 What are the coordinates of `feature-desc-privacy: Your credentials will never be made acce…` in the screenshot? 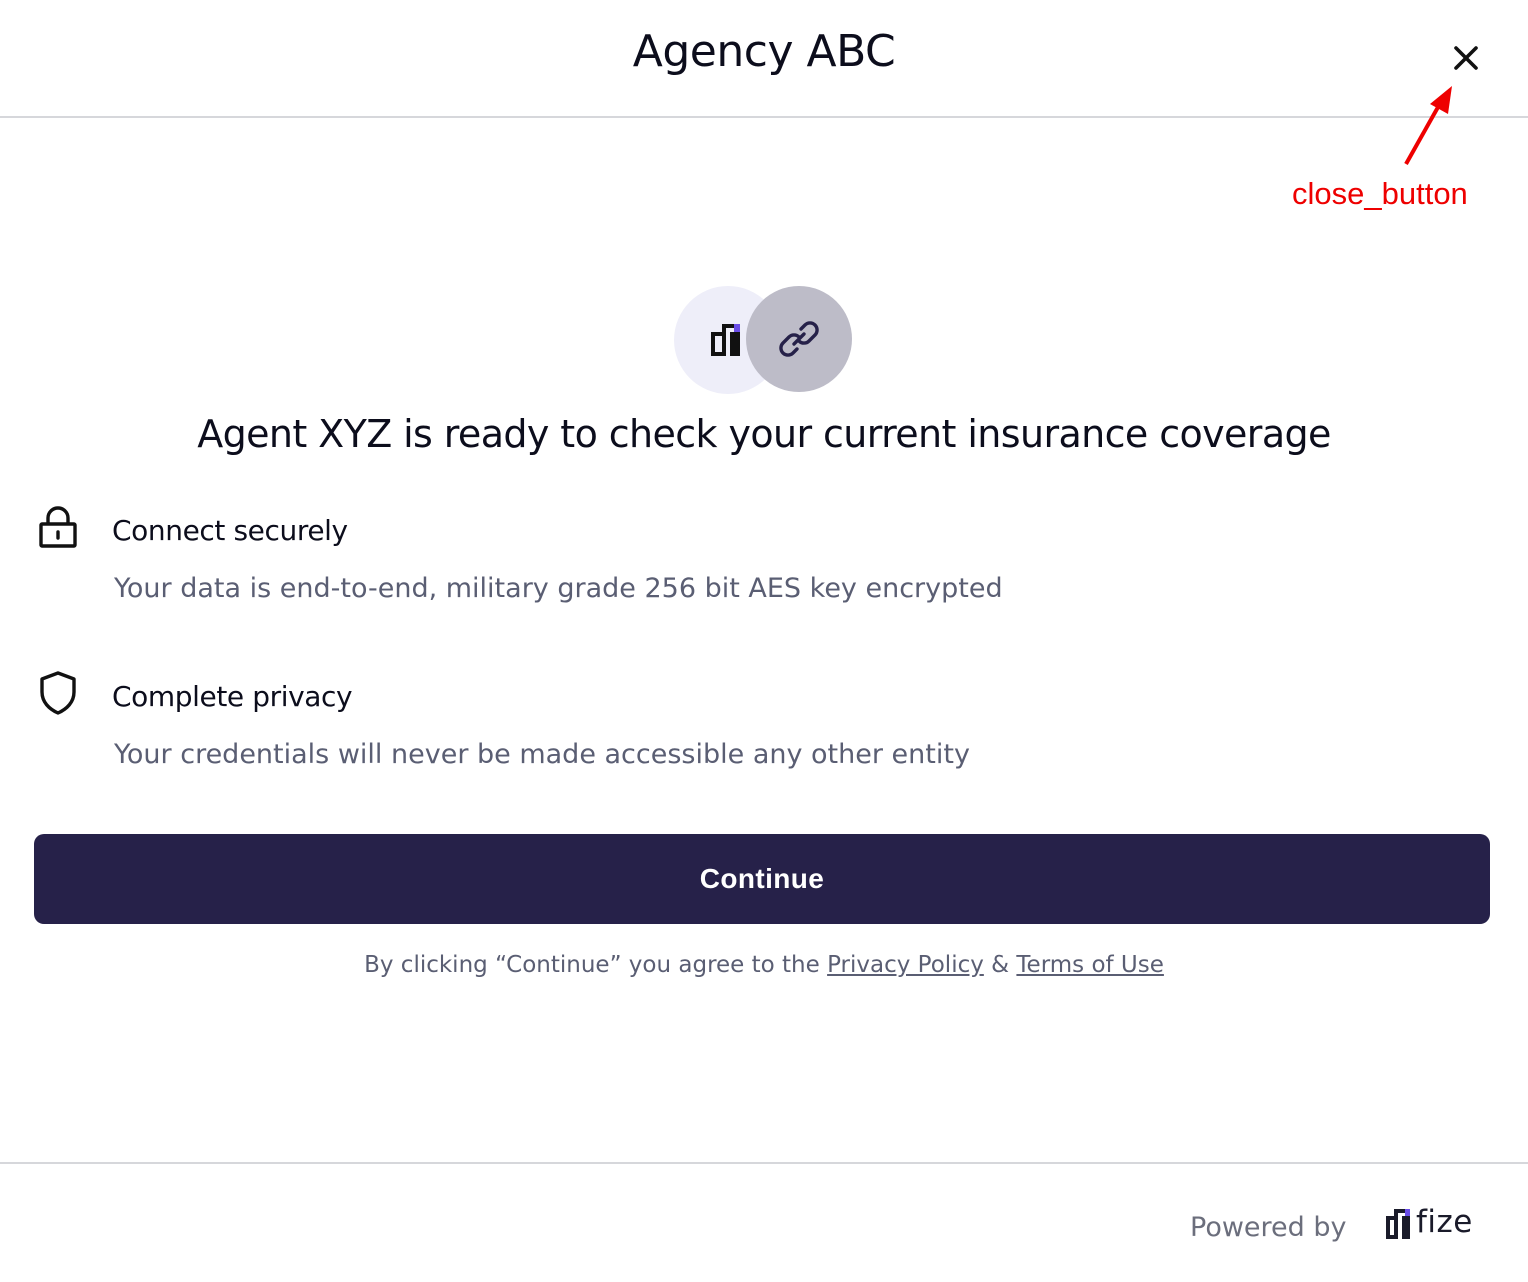 It's located at (542, 754).